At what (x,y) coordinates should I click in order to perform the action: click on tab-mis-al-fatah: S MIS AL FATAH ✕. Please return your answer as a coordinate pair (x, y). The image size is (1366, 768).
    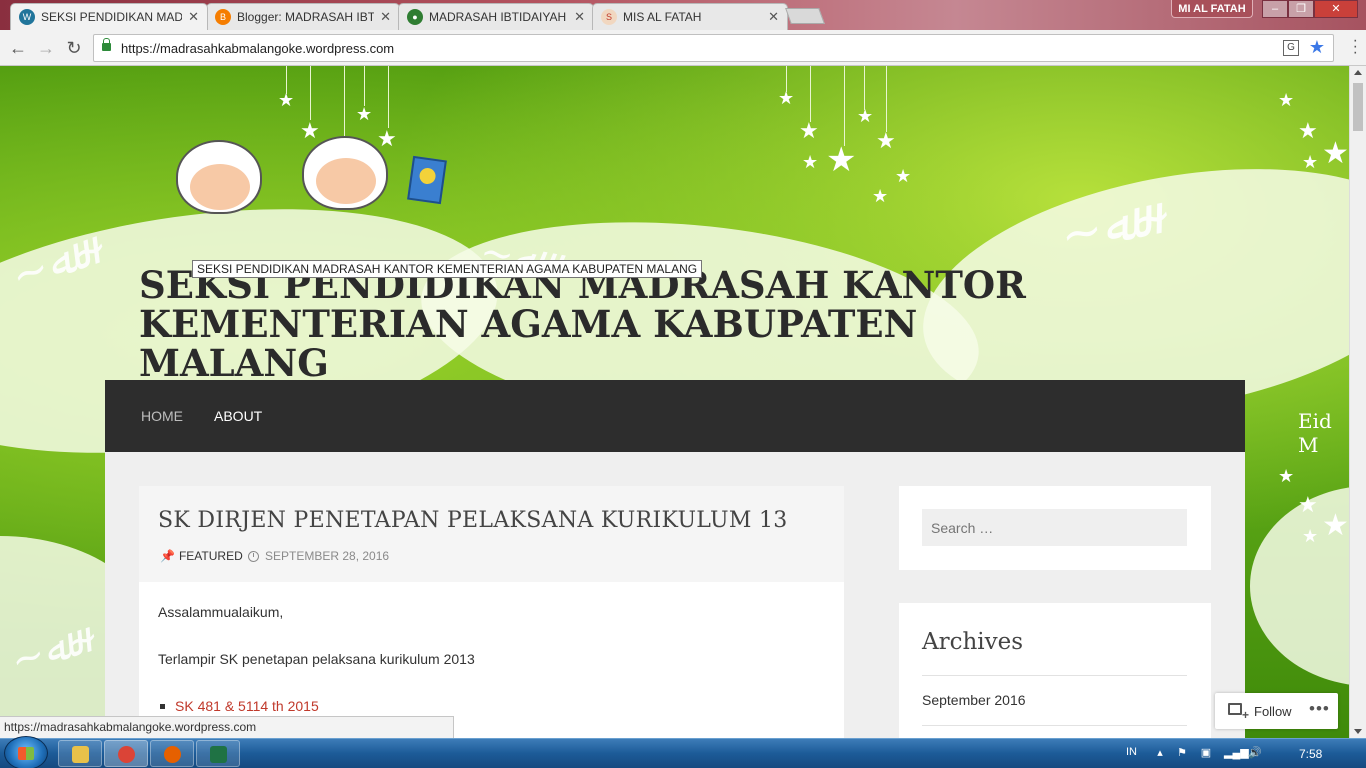
    Looking at the image, I should click on (690, 16).